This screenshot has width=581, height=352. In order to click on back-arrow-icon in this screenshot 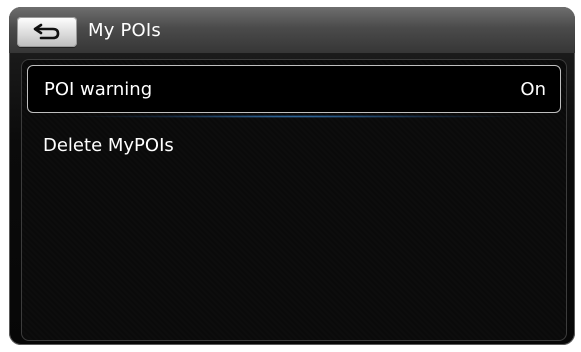, I will do `click(47, 32)`.